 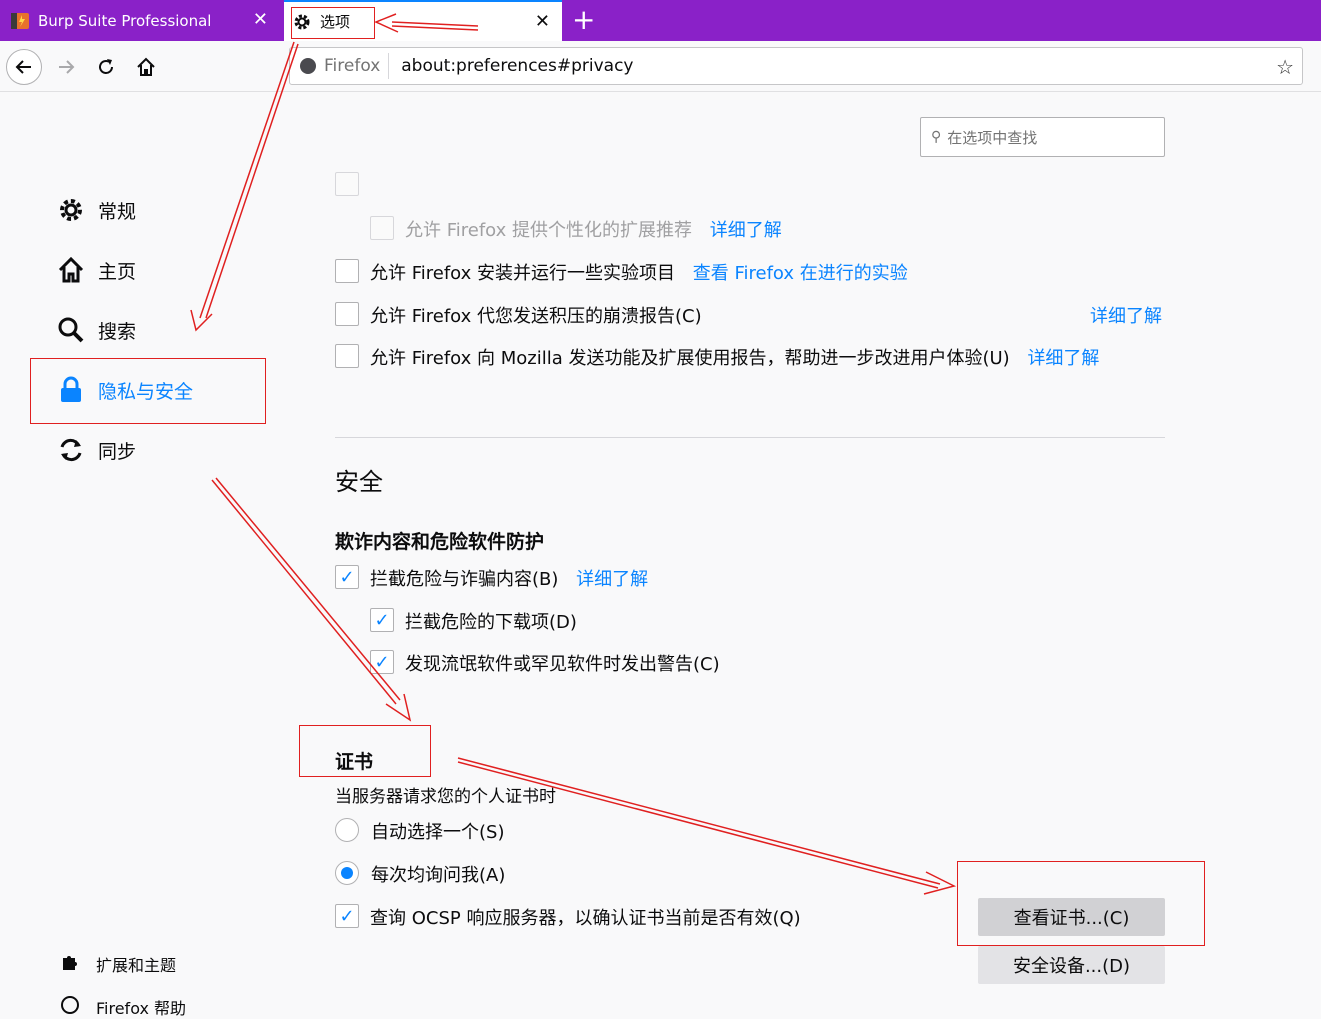 I want to click on home-button, so click(x=146, y=67).